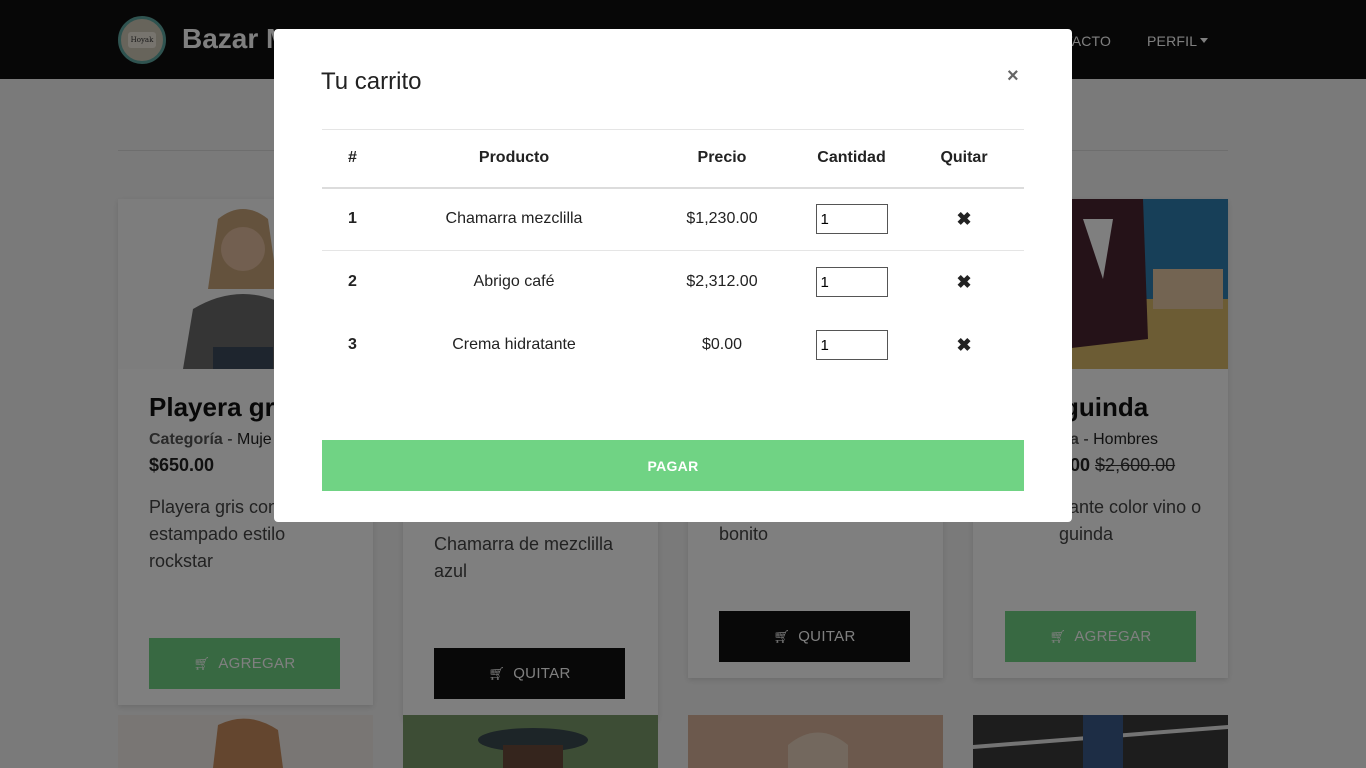  What do you see at coordinates (371, 81) in the screenshot?
I see `modal-title: Tu carrito` at bounding box center [371, 81].